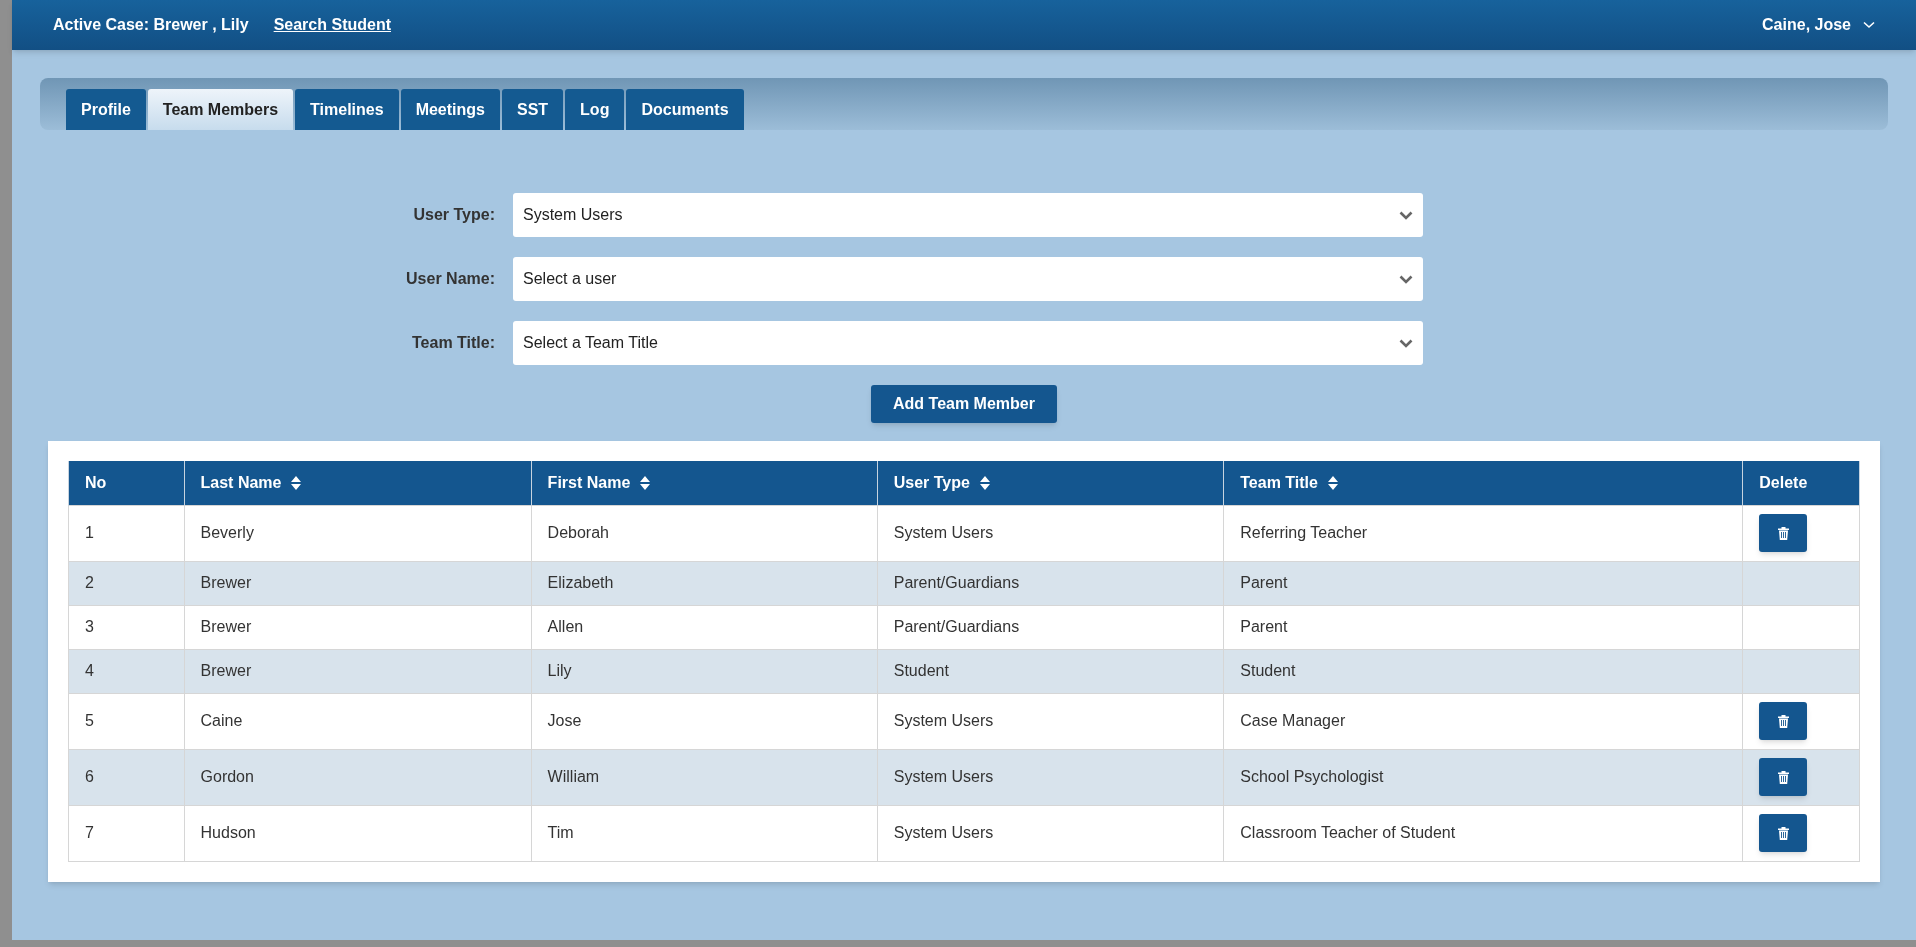  Describe the element at coordinates (106, 109) in the screenshot. I see `tab: Profile` at that location.